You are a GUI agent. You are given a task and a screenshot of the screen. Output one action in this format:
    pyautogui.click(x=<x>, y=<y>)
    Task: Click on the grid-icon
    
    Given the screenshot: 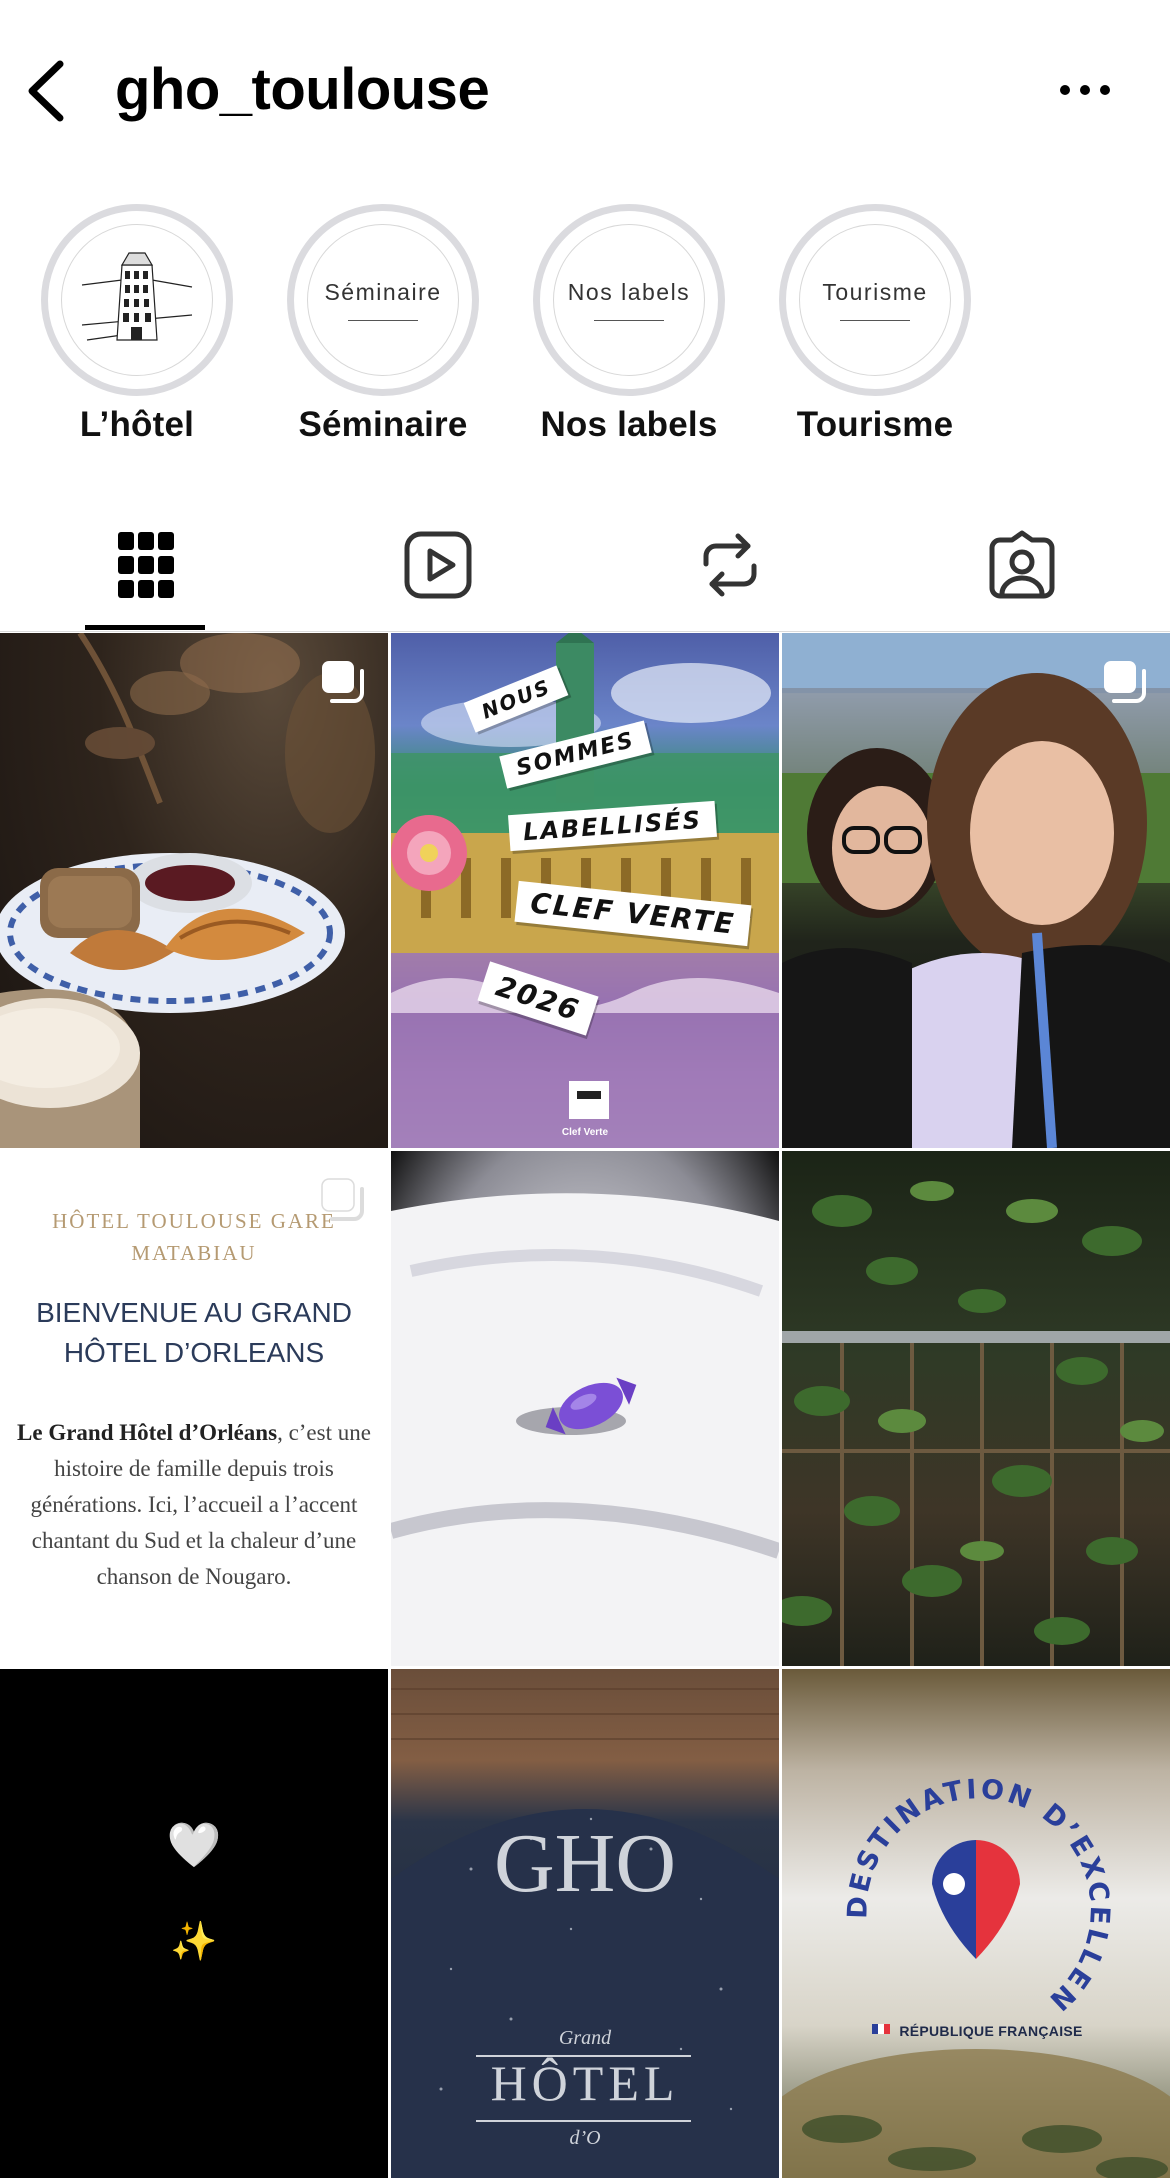 What is the action you would take?
    pyautogui.click(x=146, y=565)
    